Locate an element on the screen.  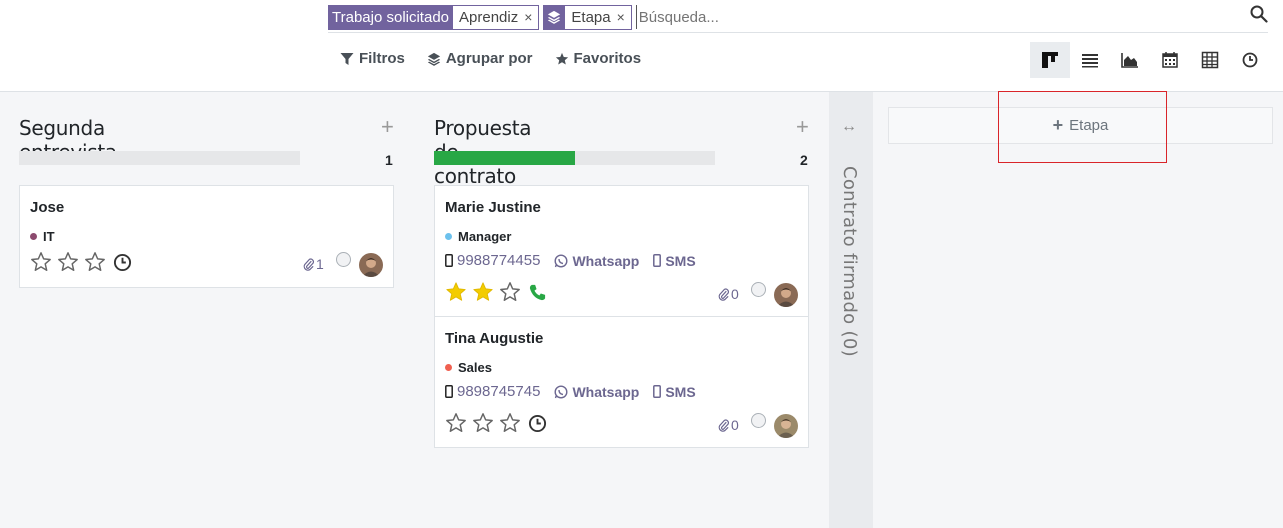
search-input is located at coordinates (951, 17).